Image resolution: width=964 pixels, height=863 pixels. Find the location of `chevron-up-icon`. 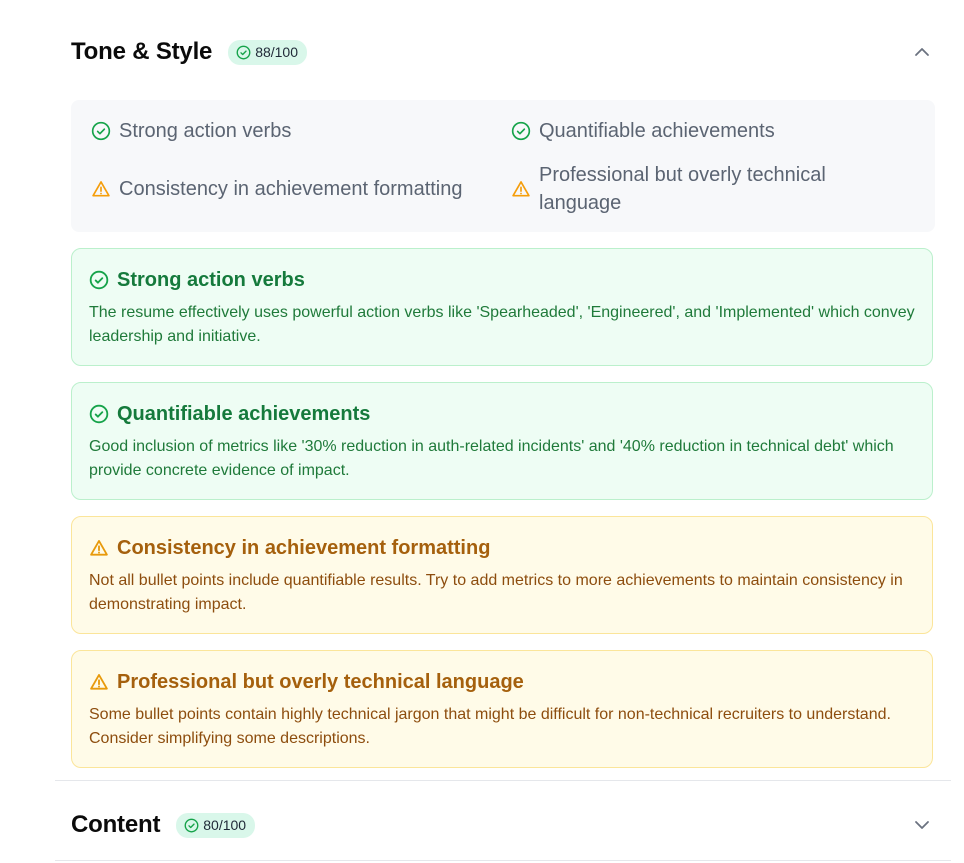

chevron-up-icon is located at coordinates (922, 52).